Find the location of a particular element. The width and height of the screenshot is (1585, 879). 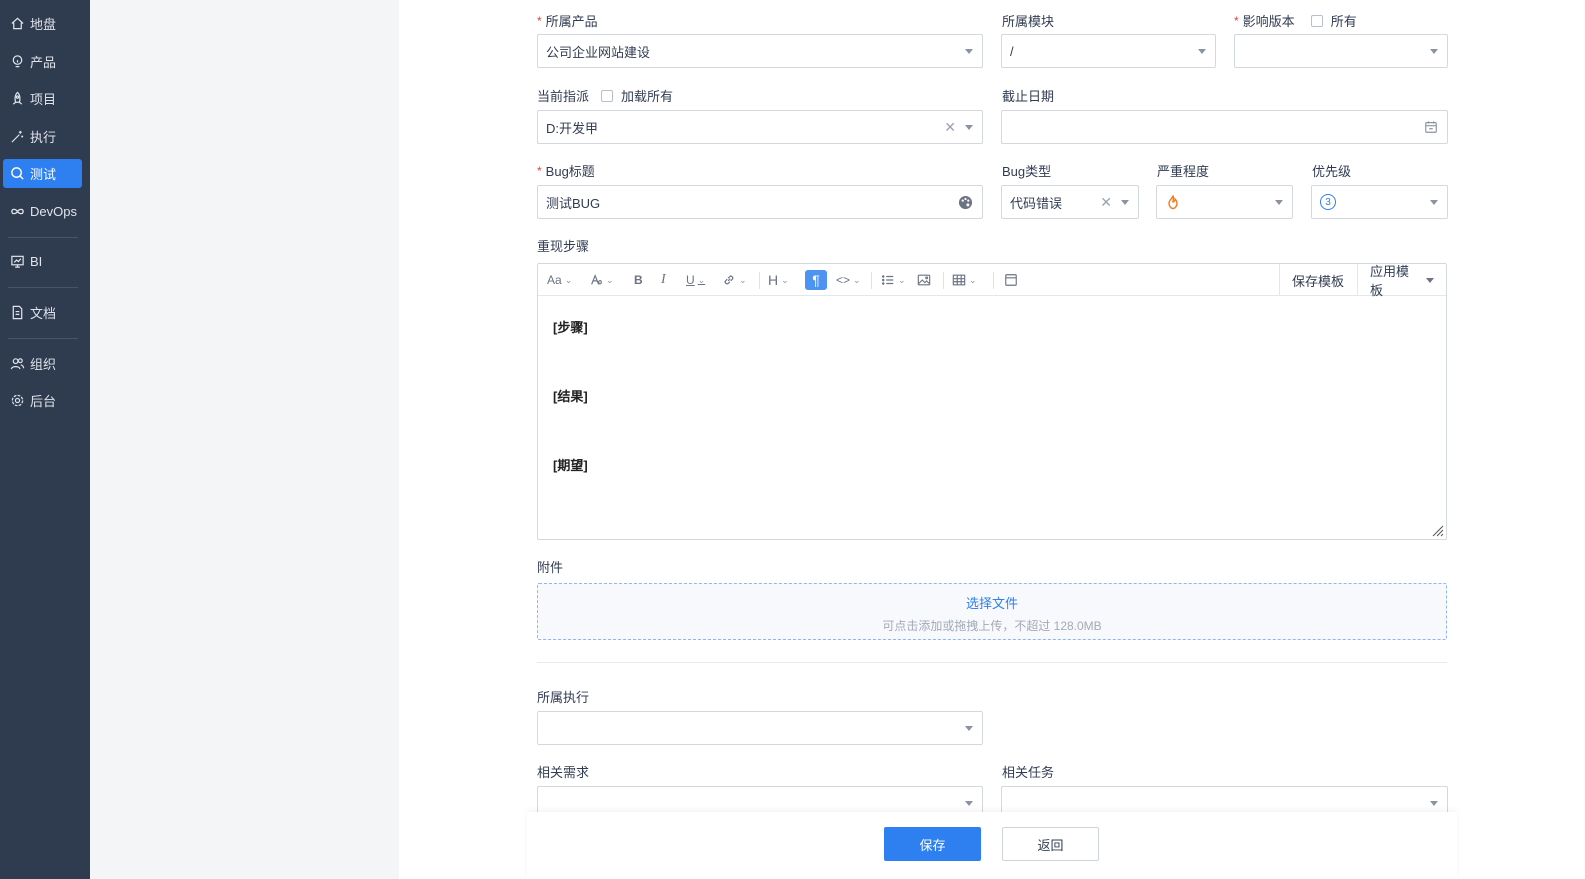

section-divider is located at coordinates (992, 662).